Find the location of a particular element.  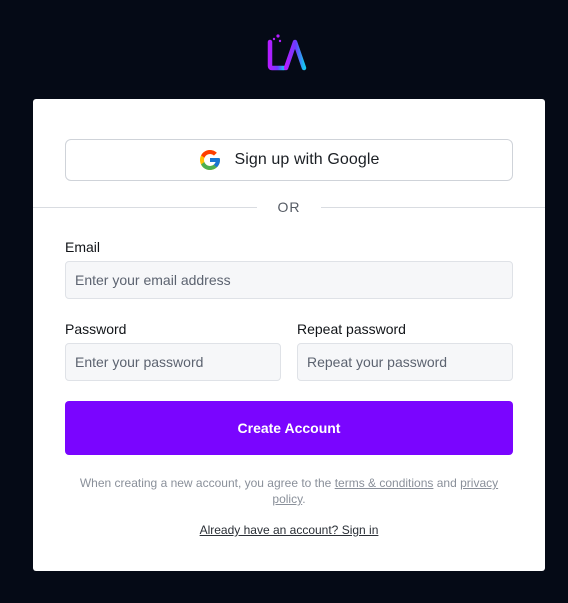

password-field is located at coordinates (173, 362).